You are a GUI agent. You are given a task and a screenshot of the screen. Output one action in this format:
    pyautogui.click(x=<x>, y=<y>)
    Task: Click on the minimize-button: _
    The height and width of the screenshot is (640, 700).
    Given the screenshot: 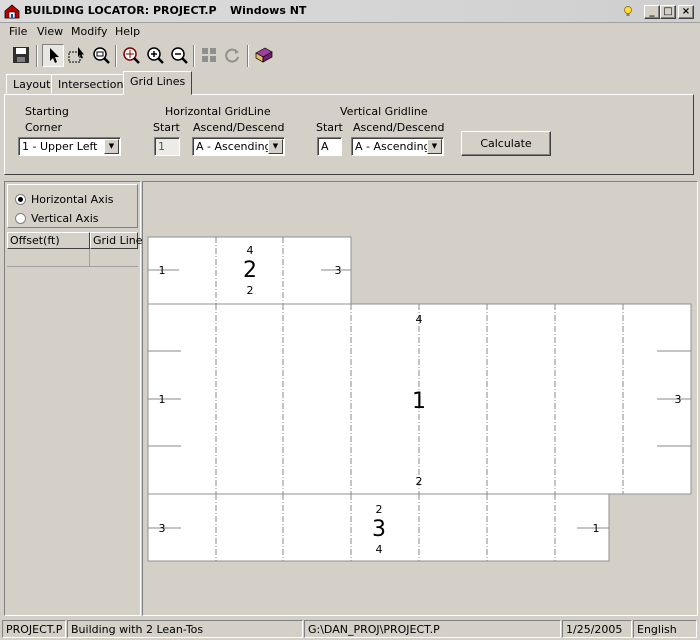 What is the action you would take?
    pyautogui.click(x=652, y=12)
    